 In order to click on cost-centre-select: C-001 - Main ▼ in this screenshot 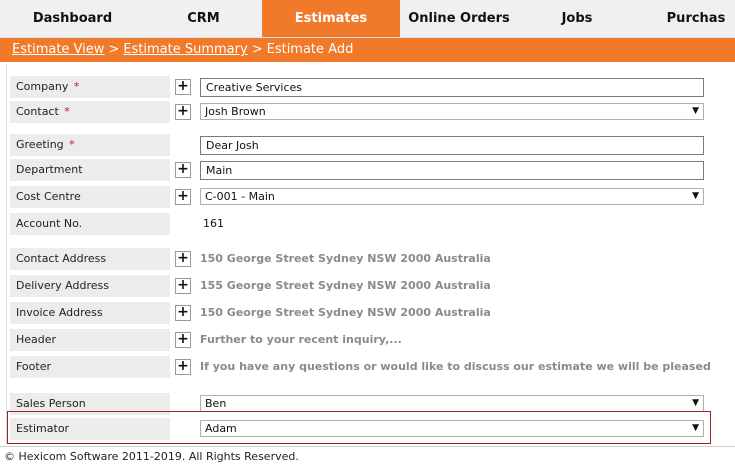, I will do `click(452, 196)`.